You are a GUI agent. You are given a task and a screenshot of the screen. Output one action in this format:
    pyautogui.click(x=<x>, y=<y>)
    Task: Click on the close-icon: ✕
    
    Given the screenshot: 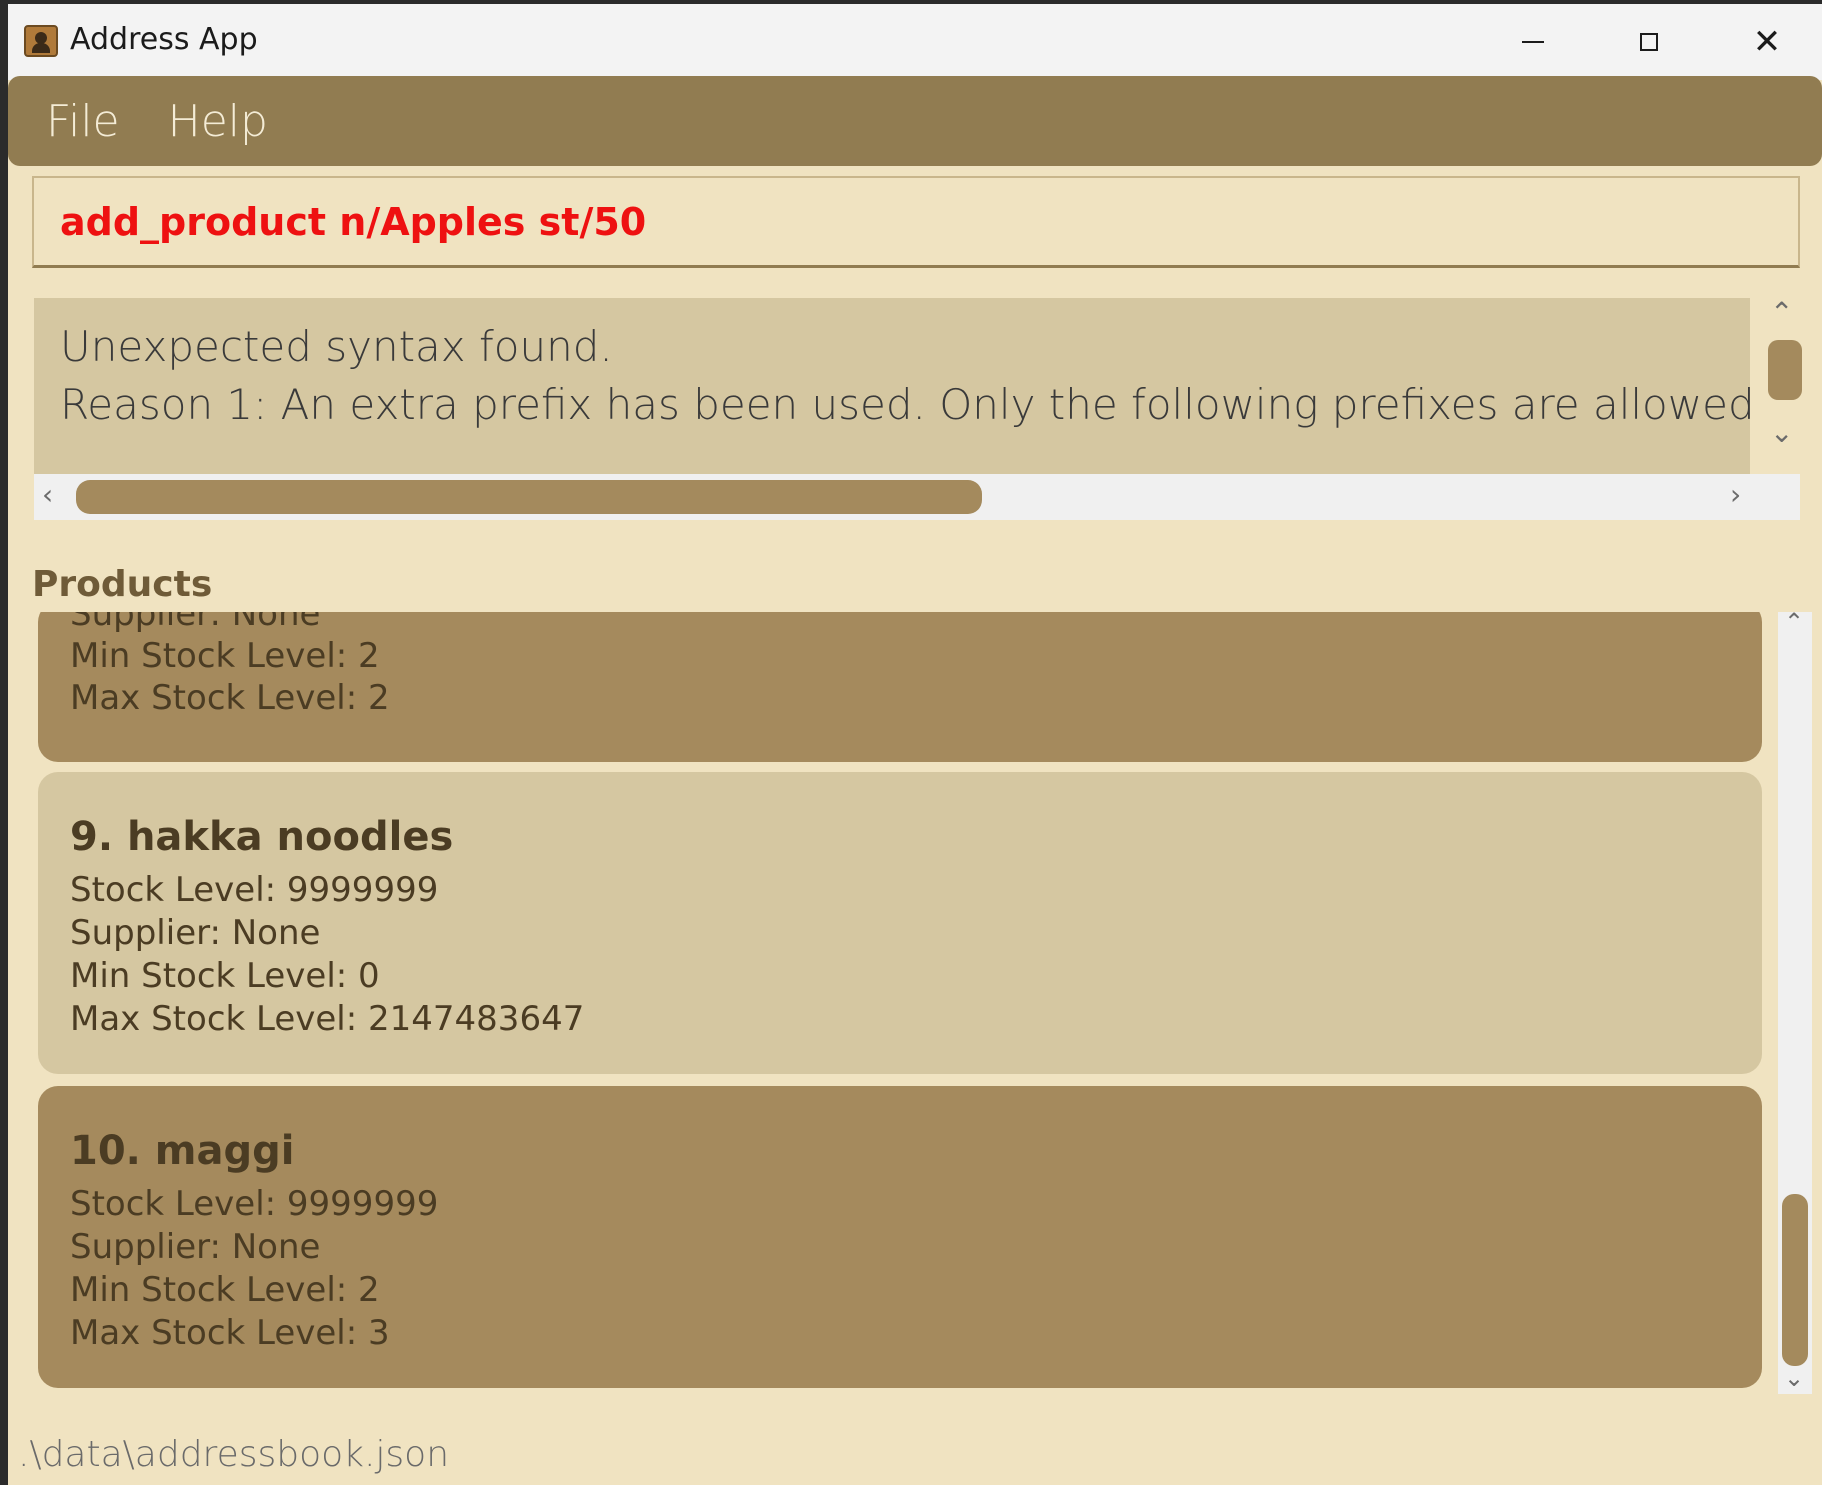 What is the action you would take?
    pyautogui.click(x=1767, y=42)
    